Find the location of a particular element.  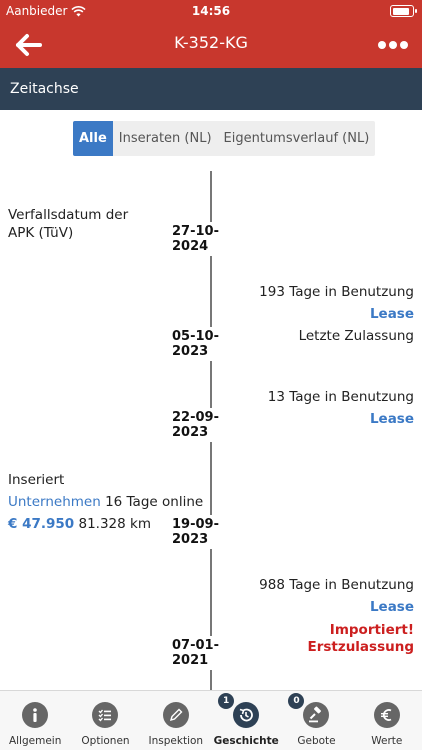

tab-gebote: 0 Gebote is located at coordinates (316, 720).